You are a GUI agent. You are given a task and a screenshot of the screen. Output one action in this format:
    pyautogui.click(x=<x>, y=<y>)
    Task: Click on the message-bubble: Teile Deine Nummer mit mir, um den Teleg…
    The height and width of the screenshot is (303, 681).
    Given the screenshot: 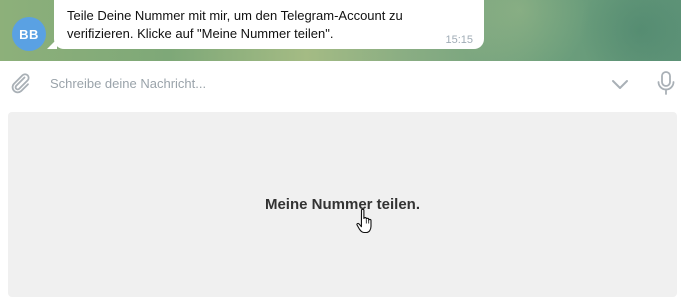 What is the action you would take?
    pyautogui.click(x=265, y=24)
    